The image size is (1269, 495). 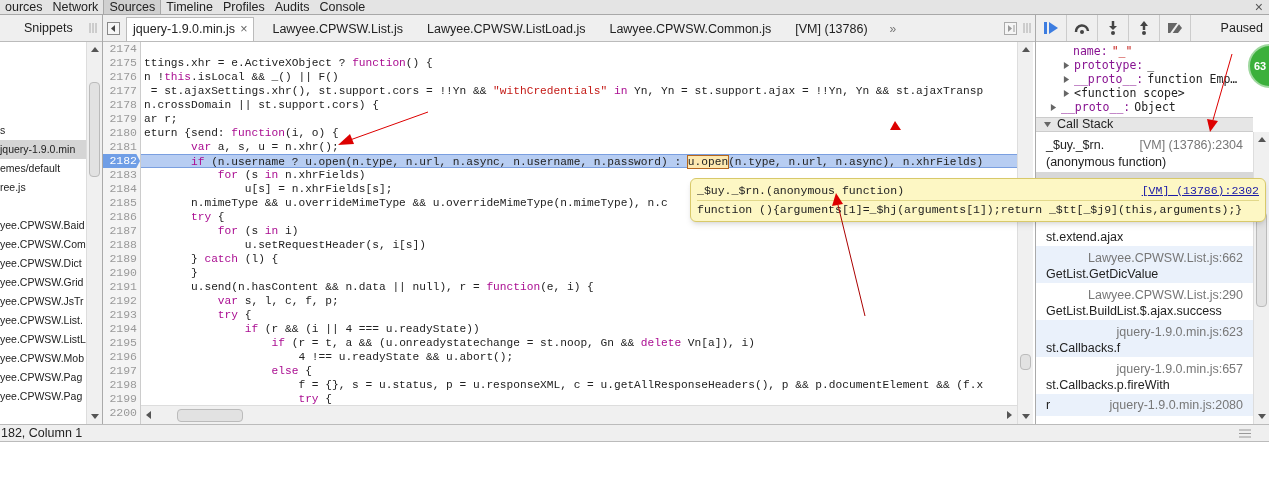 What do you see at coordinates (113, 28) in the screenshot?
I see `sidebar-toggle-icon` at bounding box center [113, 28].